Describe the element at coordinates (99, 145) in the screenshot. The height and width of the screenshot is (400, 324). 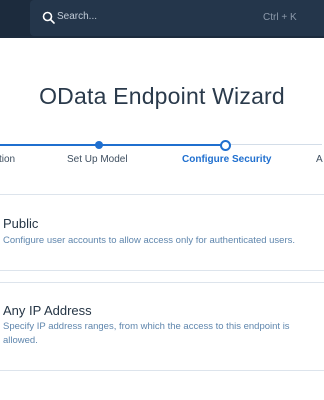
I see `step-marker-set-up-model` at that location.